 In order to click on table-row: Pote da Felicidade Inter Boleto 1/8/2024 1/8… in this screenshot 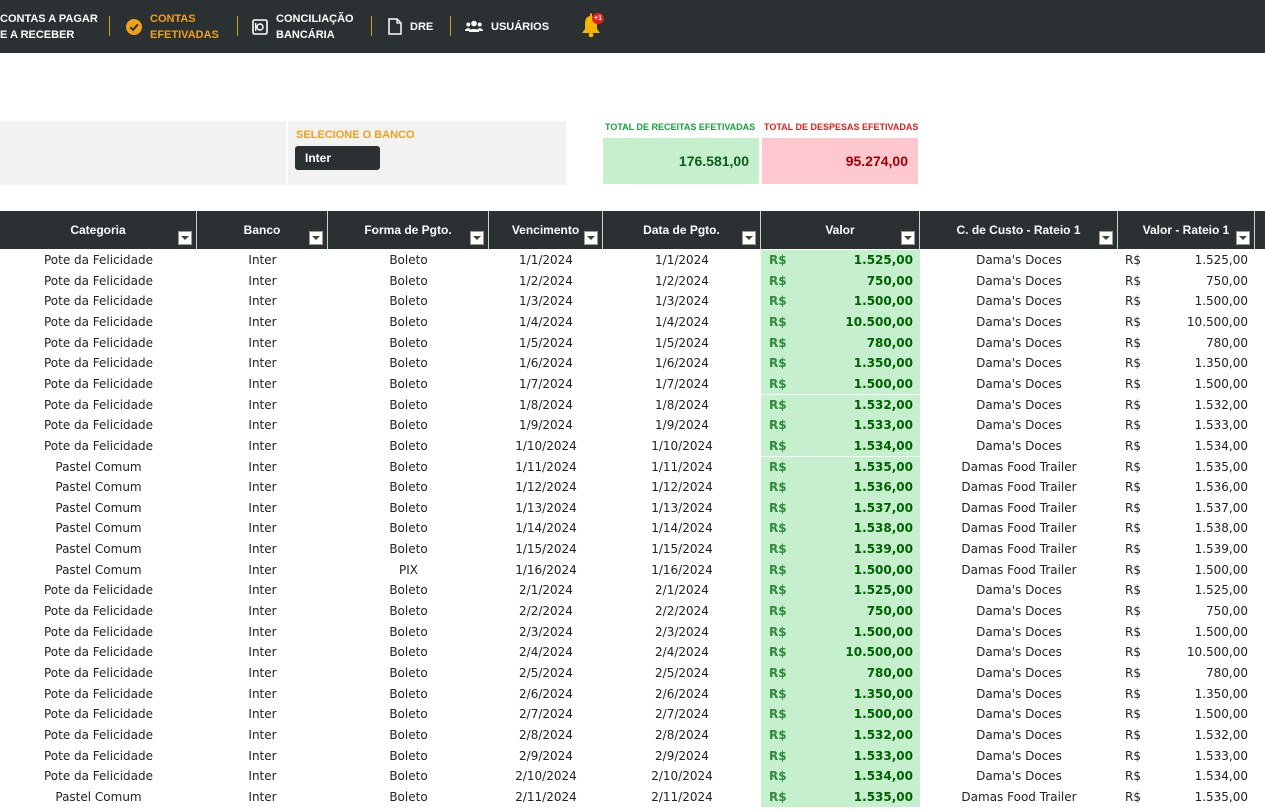, I will do `click(632, 405)`.